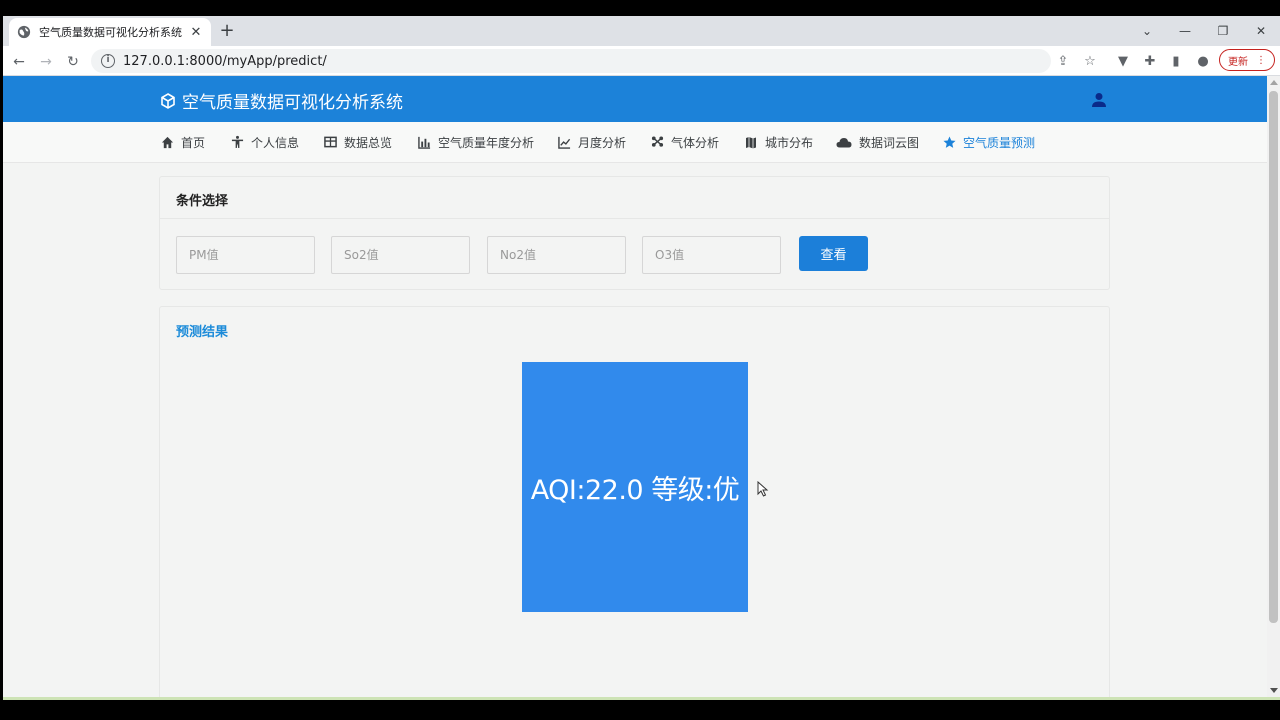 This screenshot has width=1280, height=720. Describe the element at coordinates (202, 332) in the screenshot. I see `result-title: 预测结果` at that location.